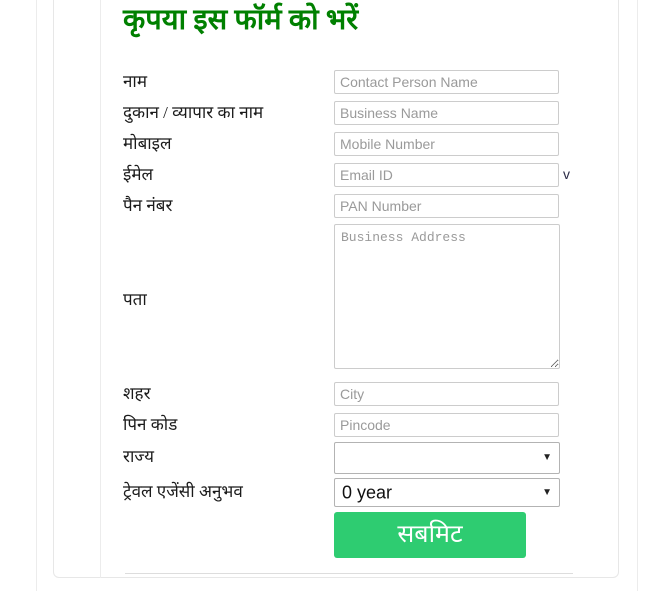 The image size is (672, 591). What do you see at coordinates (137, 393) in the screenshot?
I see `label-city: शहर` at bounding box center [137, 393].